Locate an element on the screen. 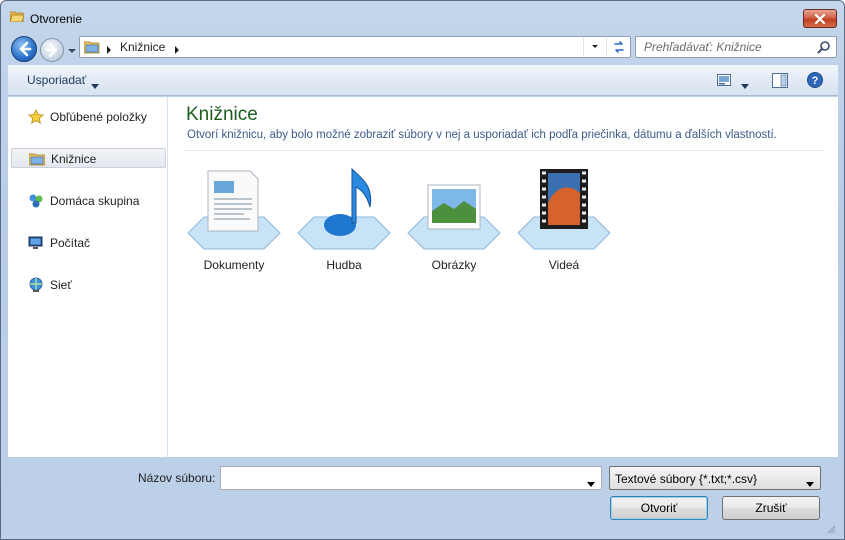  sidebar-item-homegroup: Domáca skupina is located at coordinates (87, 201).